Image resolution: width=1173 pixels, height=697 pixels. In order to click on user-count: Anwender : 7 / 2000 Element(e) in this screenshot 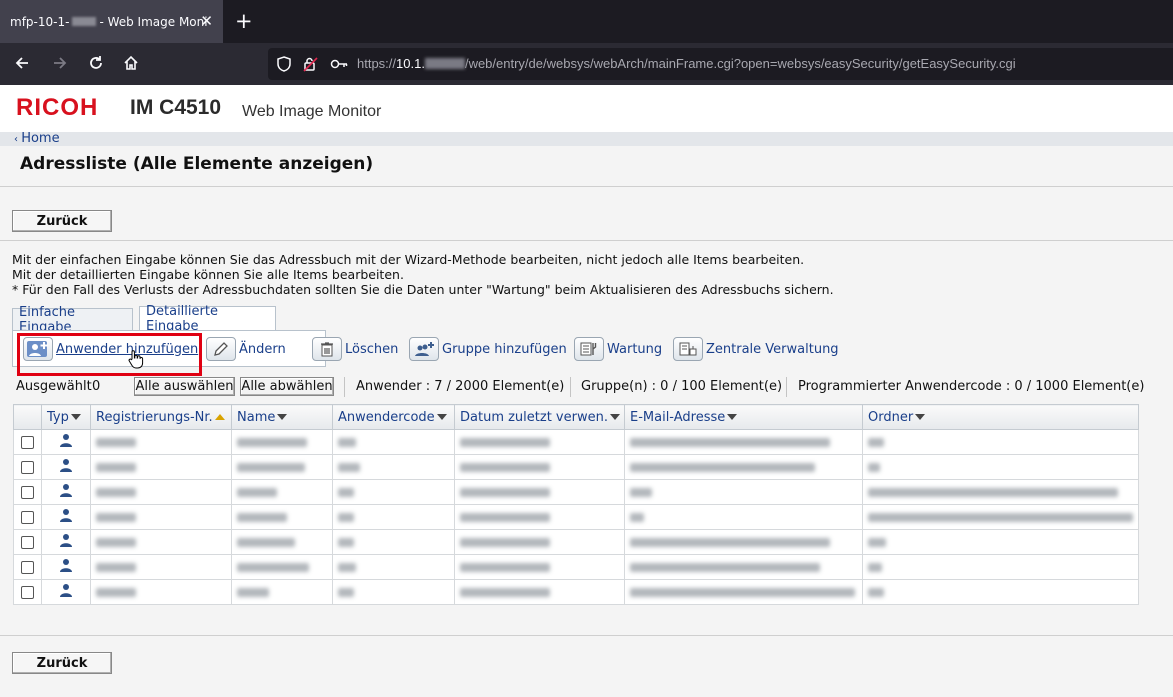, I will do `click(460, 386)`.